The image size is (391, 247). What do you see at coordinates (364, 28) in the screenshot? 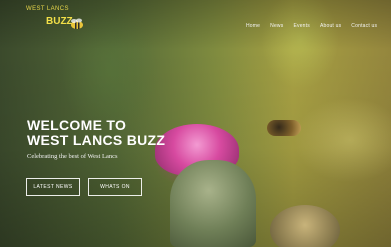
I see `nav-item-contact-us: Contact us` at bounding box center [364, 28].